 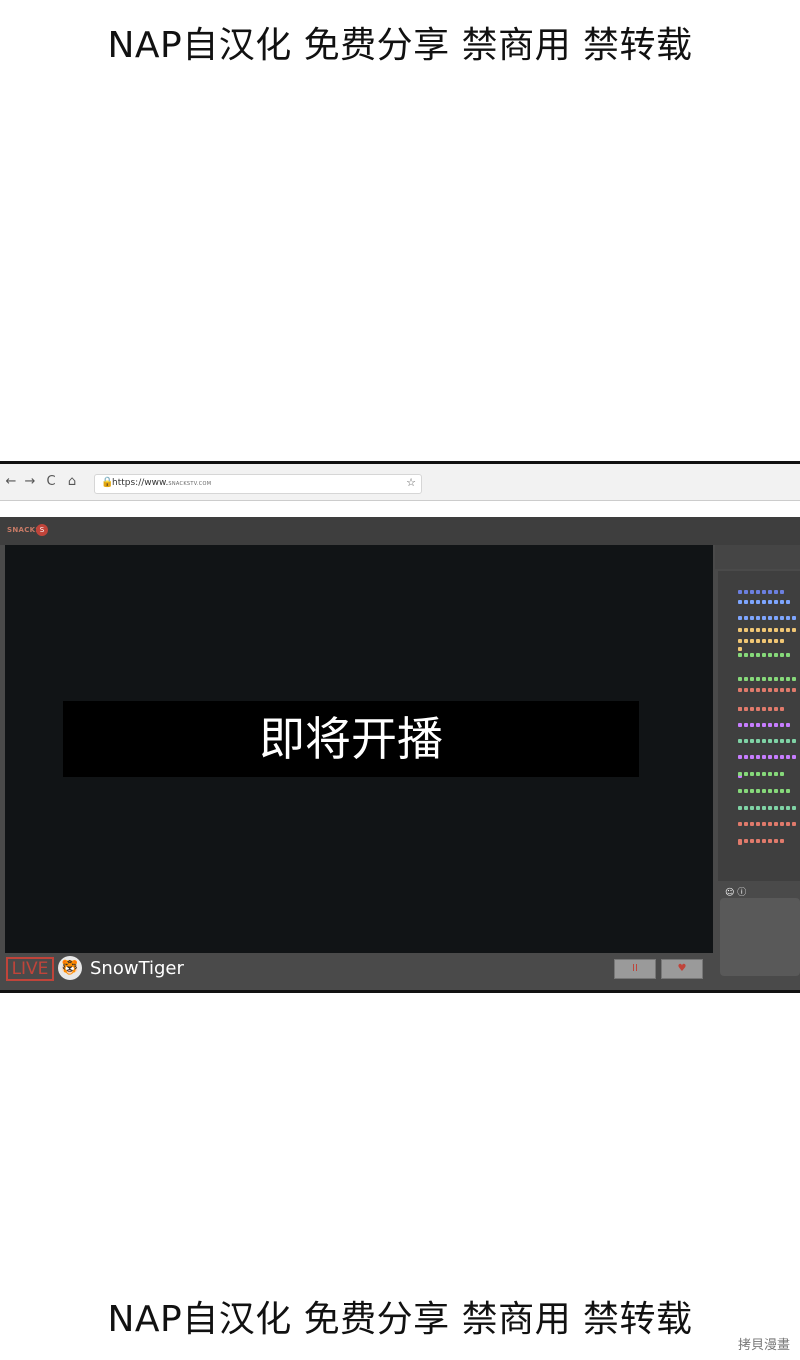 I want to click on watermark-bottom: NAP自汉化 免费分享 禁商用 禁转载, so click(x=400, y=1319).